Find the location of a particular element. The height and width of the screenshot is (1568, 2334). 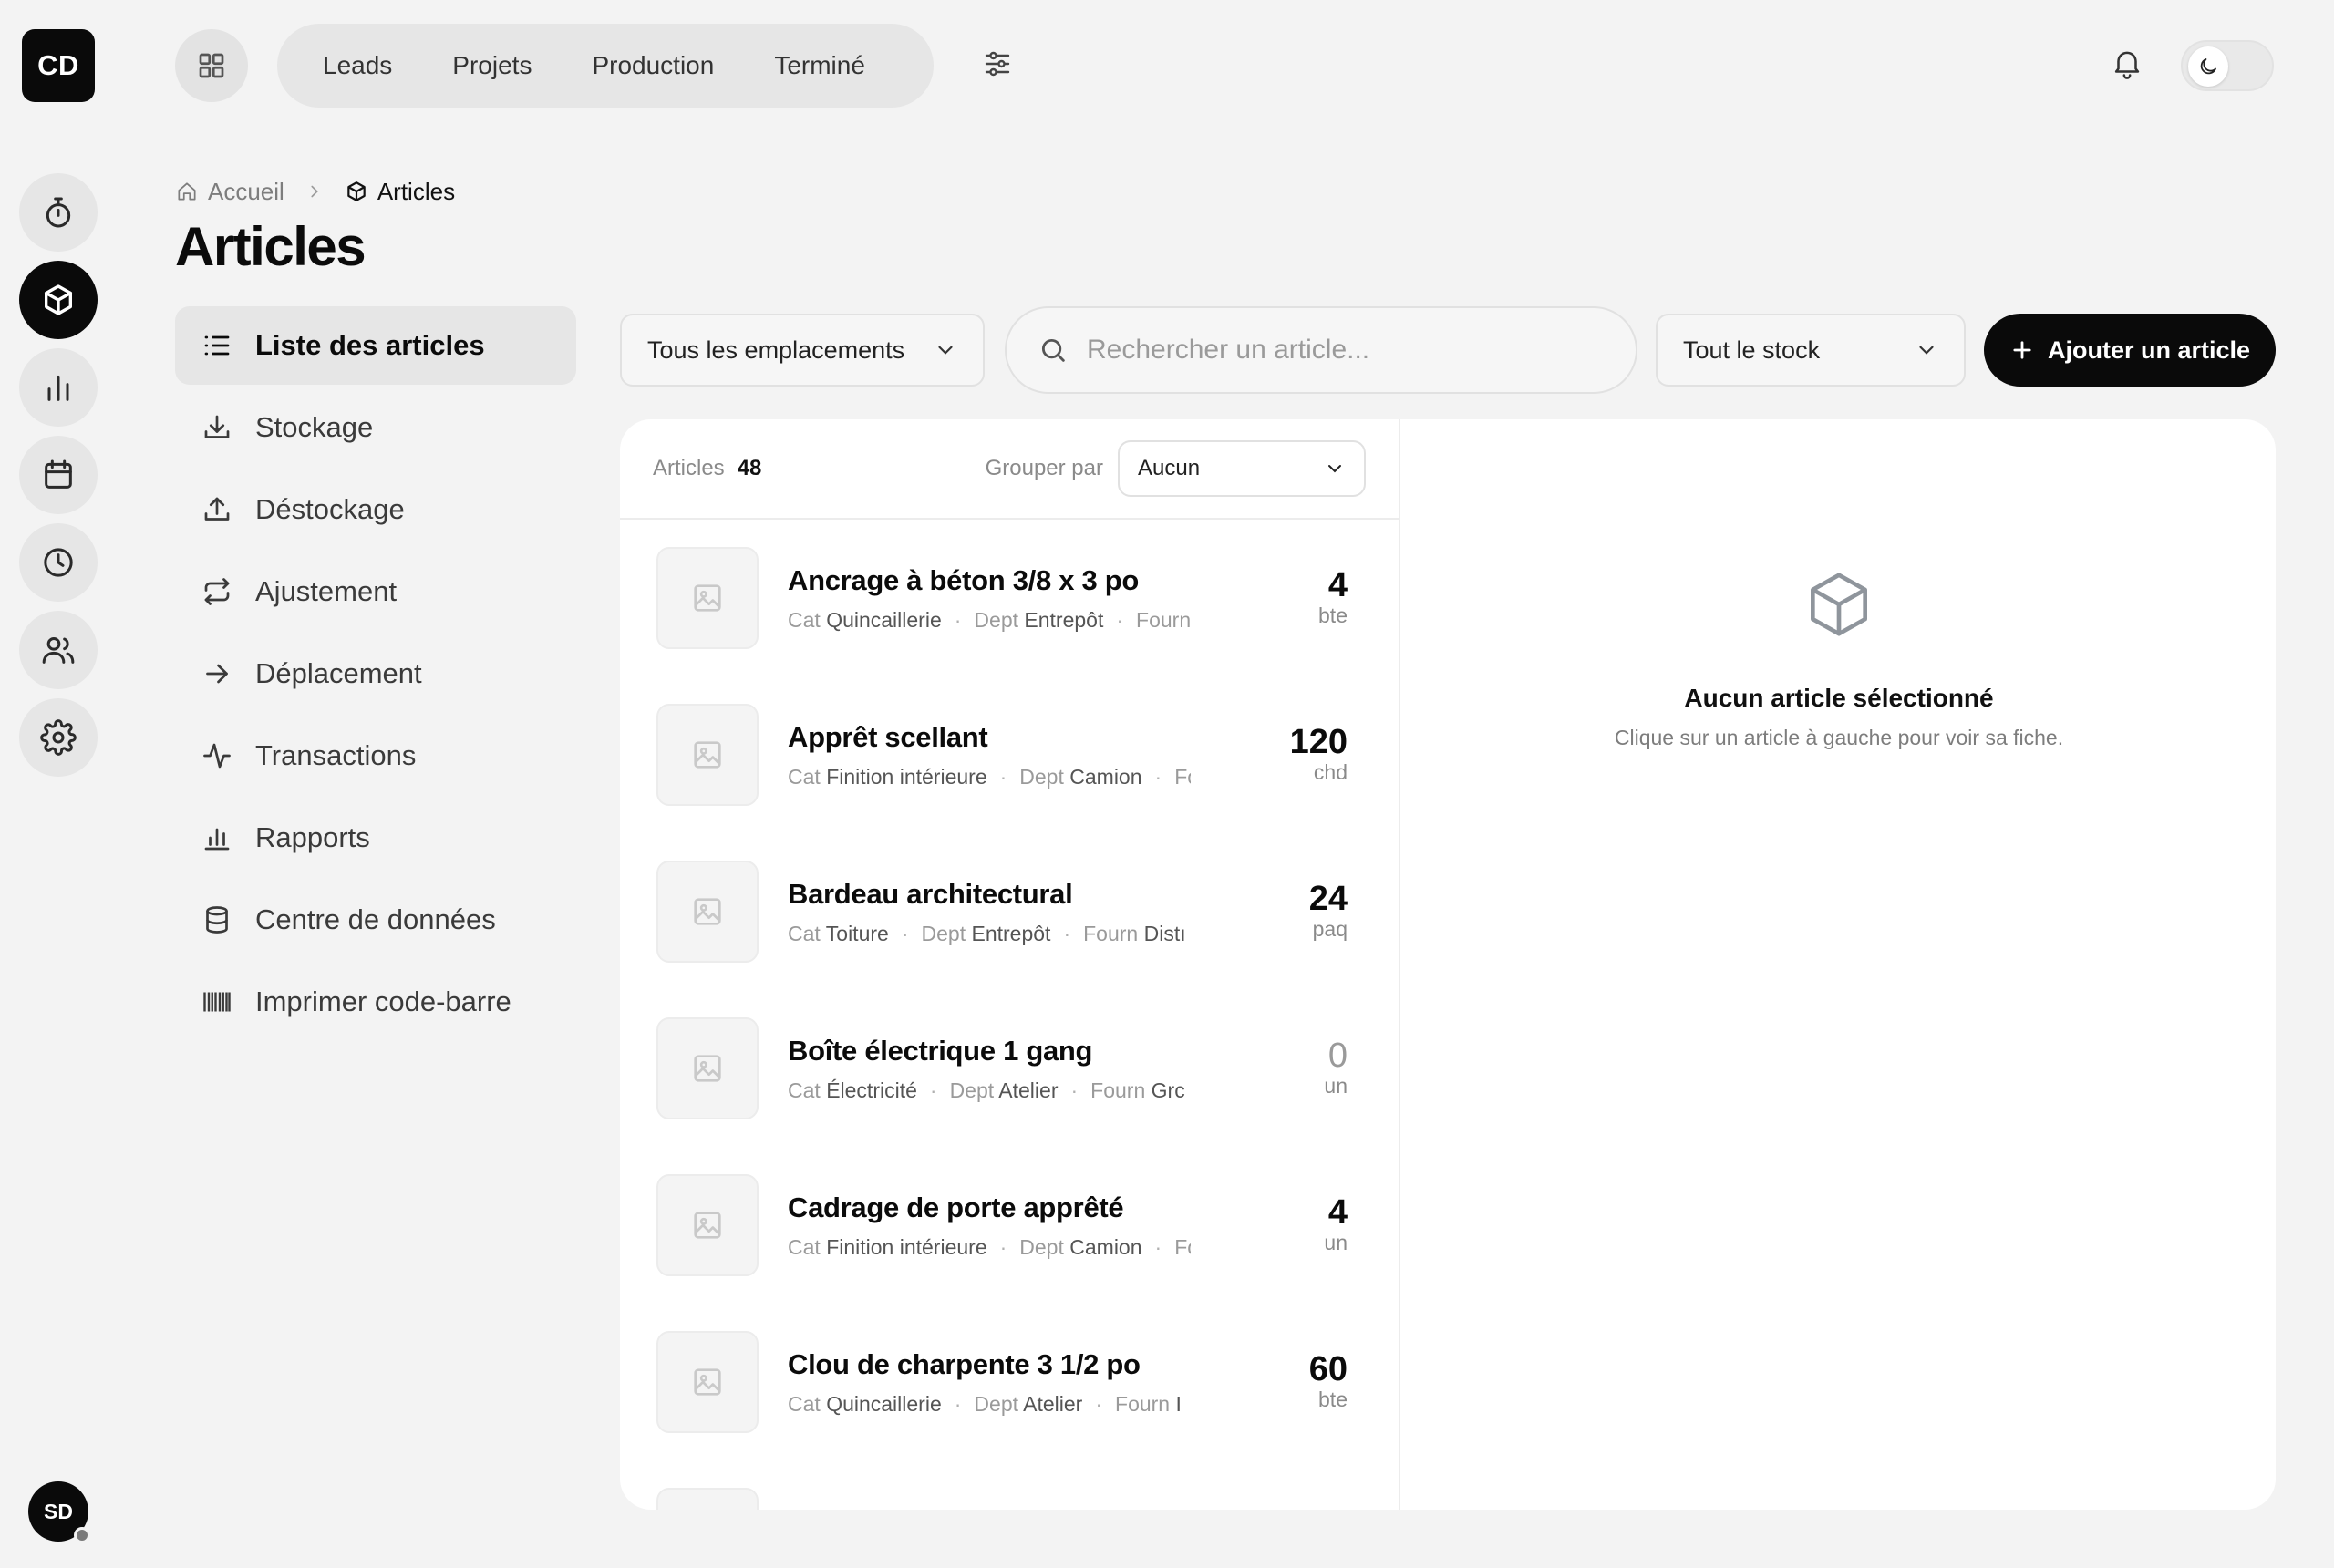

quantity-value: 120 is located at coordinates (1319, 741).